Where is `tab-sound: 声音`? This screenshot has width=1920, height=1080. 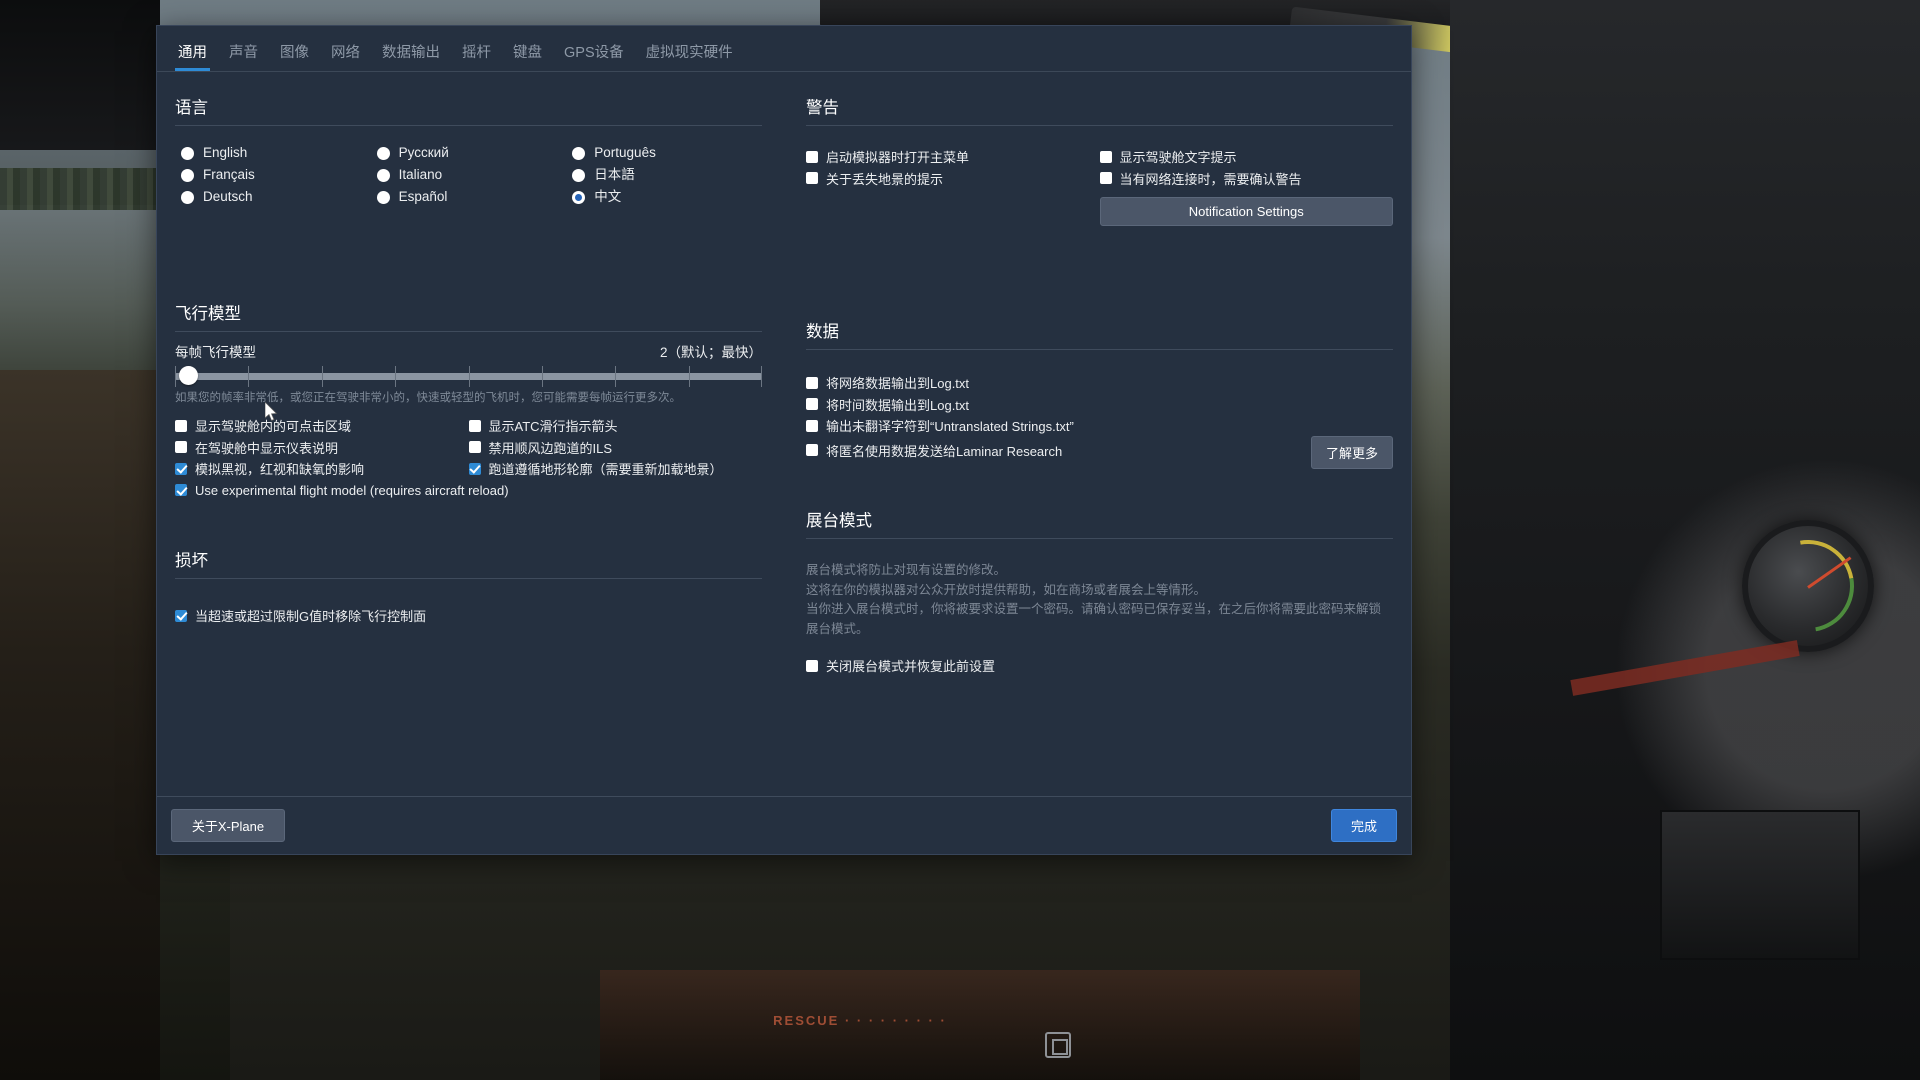 tab-sound: 声音 is located at coordinates (243, 54).